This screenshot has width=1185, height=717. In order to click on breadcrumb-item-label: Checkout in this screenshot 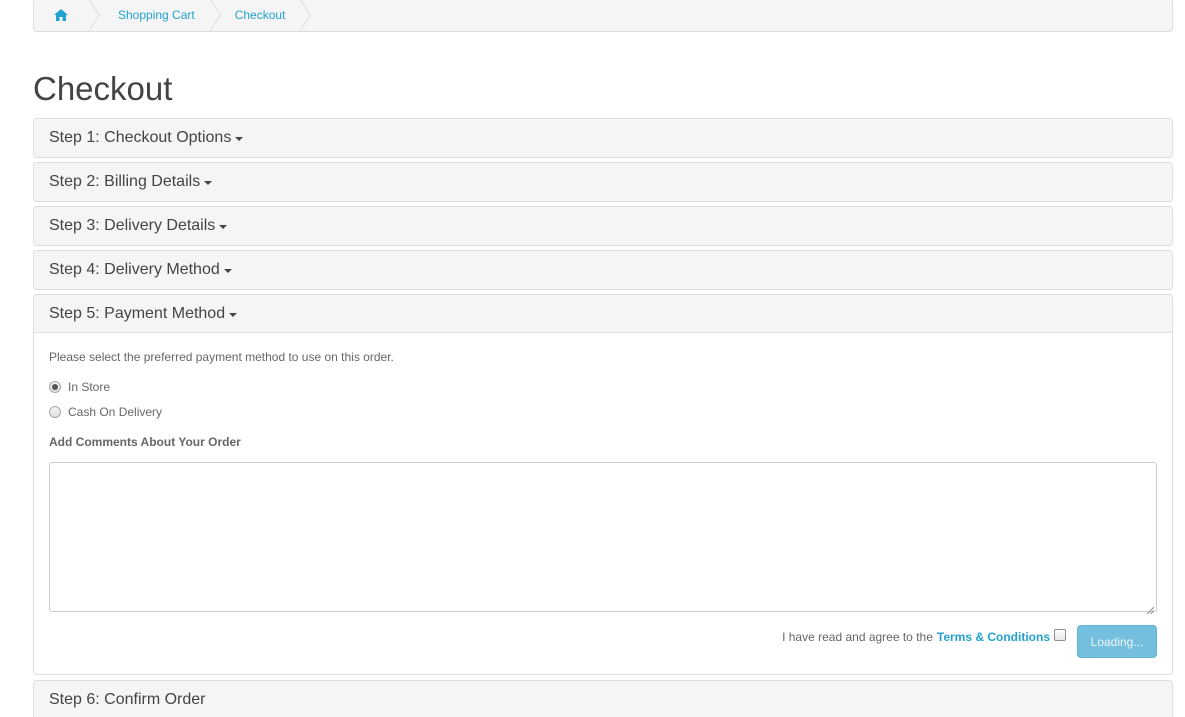, I will do `click(260, 15)`.